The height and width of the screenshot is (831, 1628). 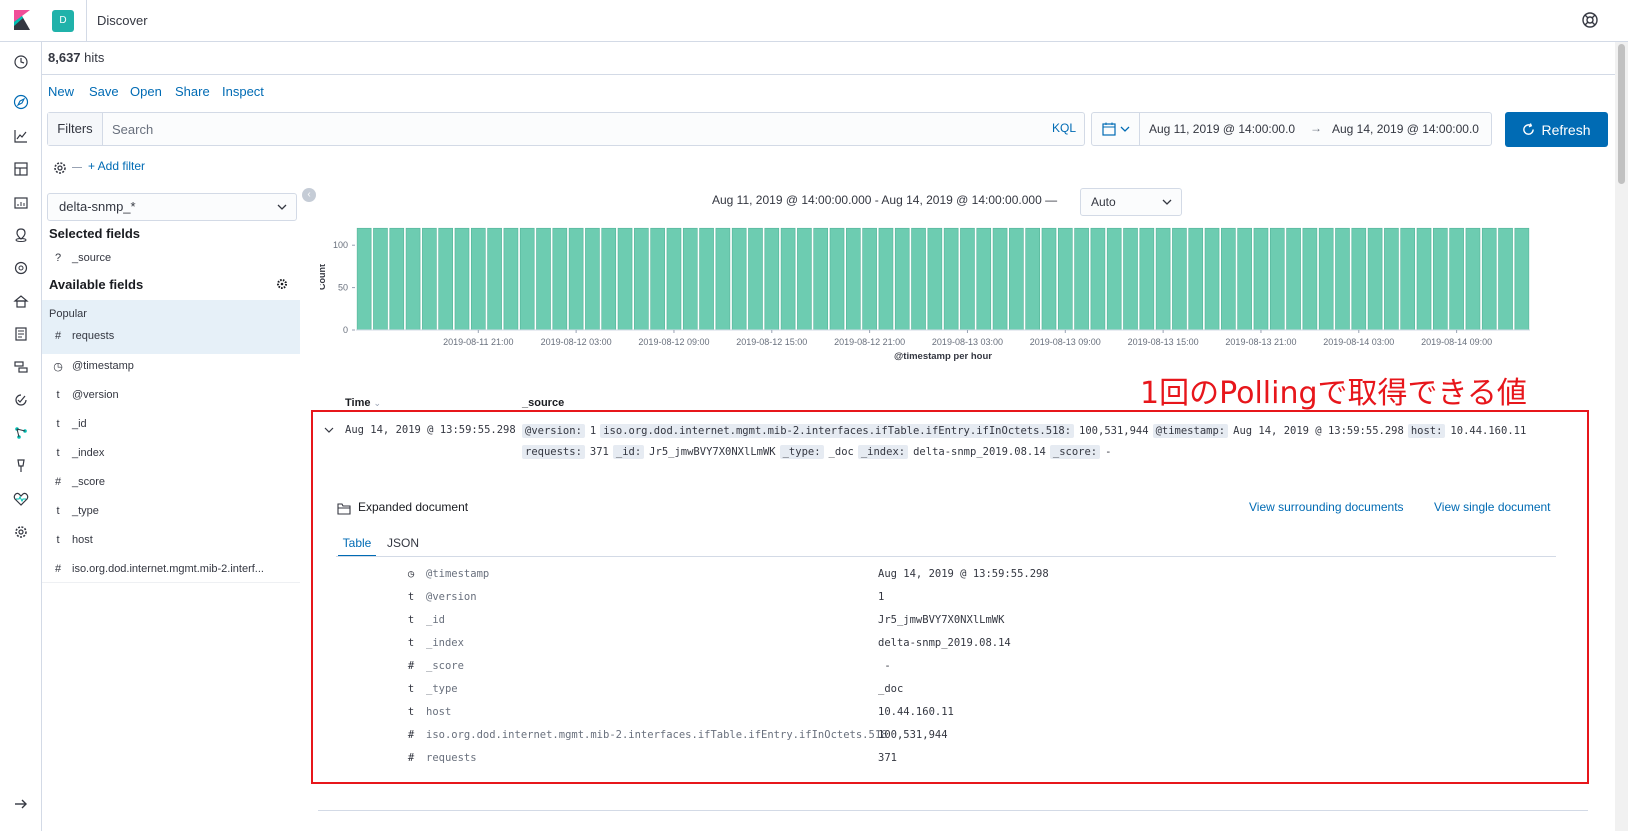 What do you see at coordinates (21, 804) in the screenshot?
I see `expand-nav-arrow-icon` at bounding box center [21, 804].